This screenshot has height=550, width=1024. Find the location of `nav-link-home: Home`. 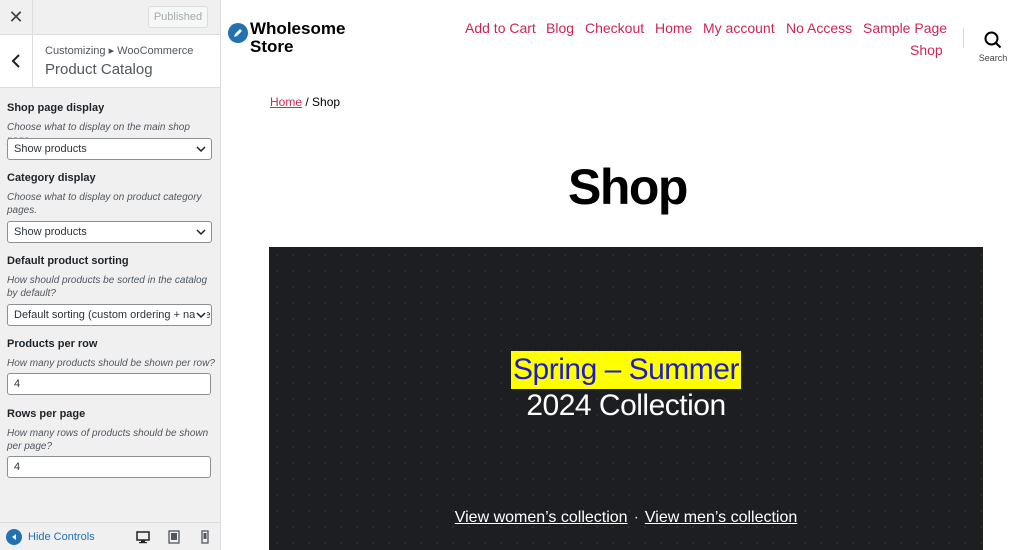

nav-link-home: Home is located at coordinates (673, 28).